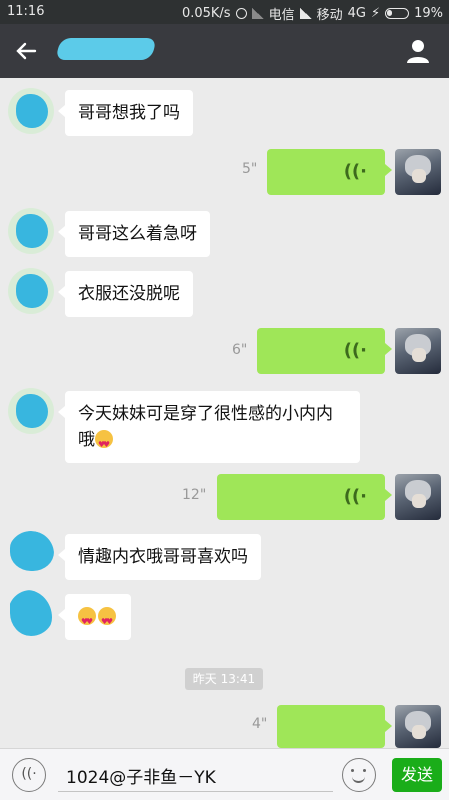  I want to click on voice-icon: ((·, so click(29, 774).